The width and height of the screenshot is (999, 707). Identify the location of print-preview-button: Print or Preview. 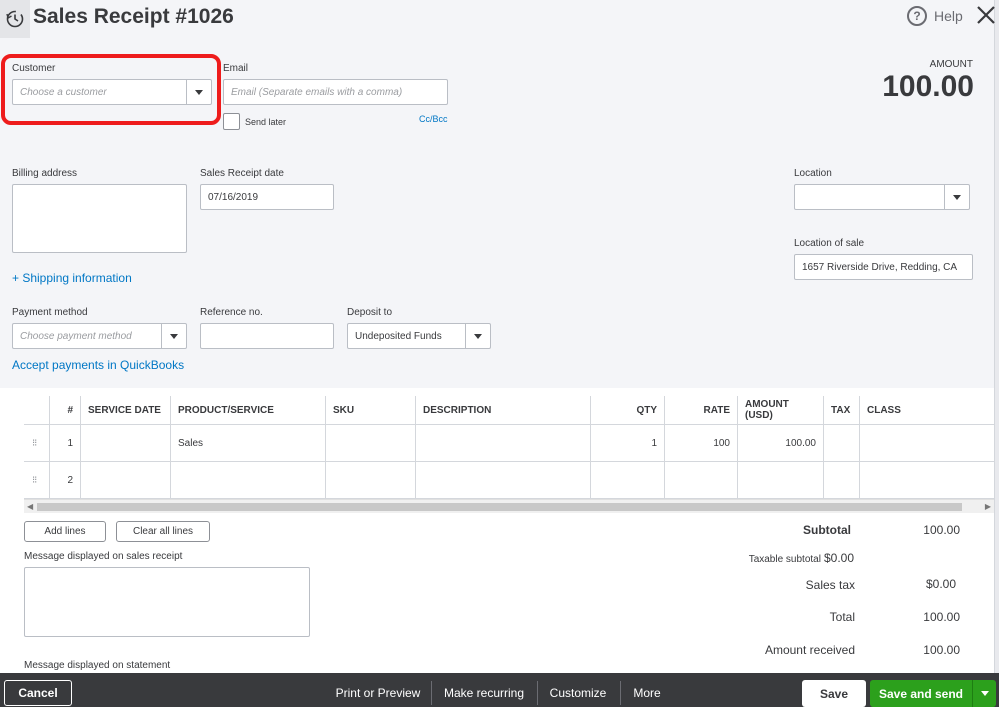
(378, 693).